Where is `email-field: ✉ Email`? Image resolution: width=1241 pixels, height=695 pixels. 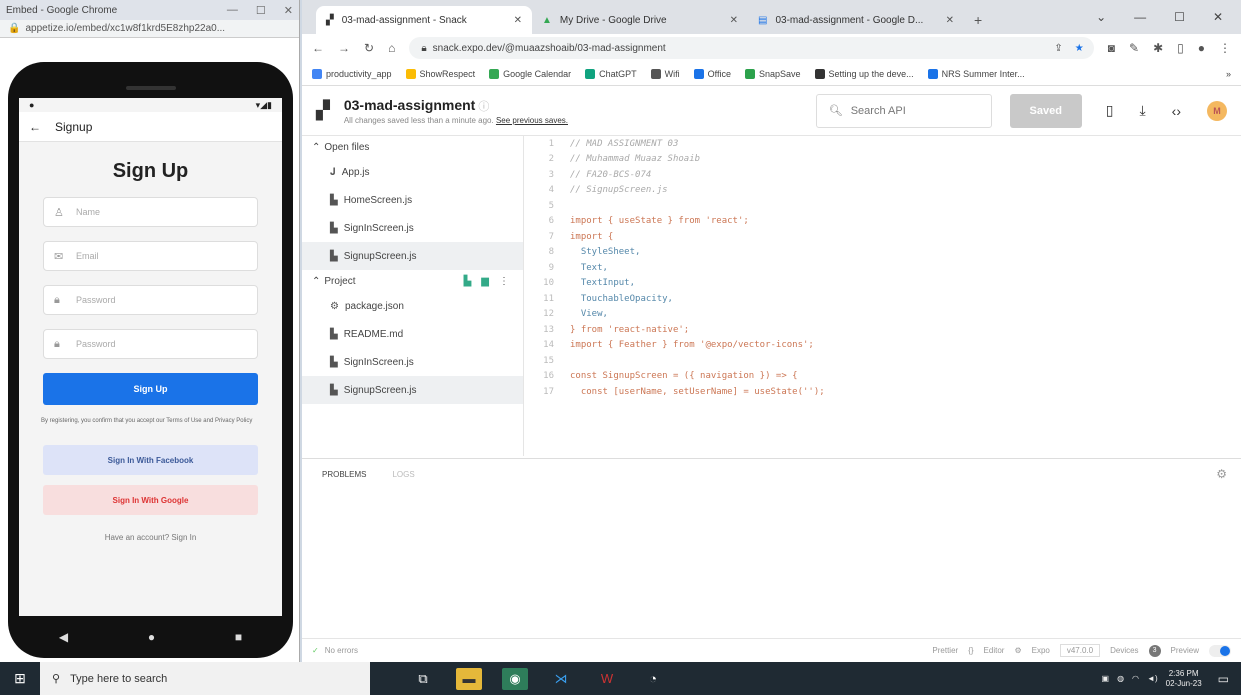
email-field: ✉ Email is located at coordinates (150, 256).